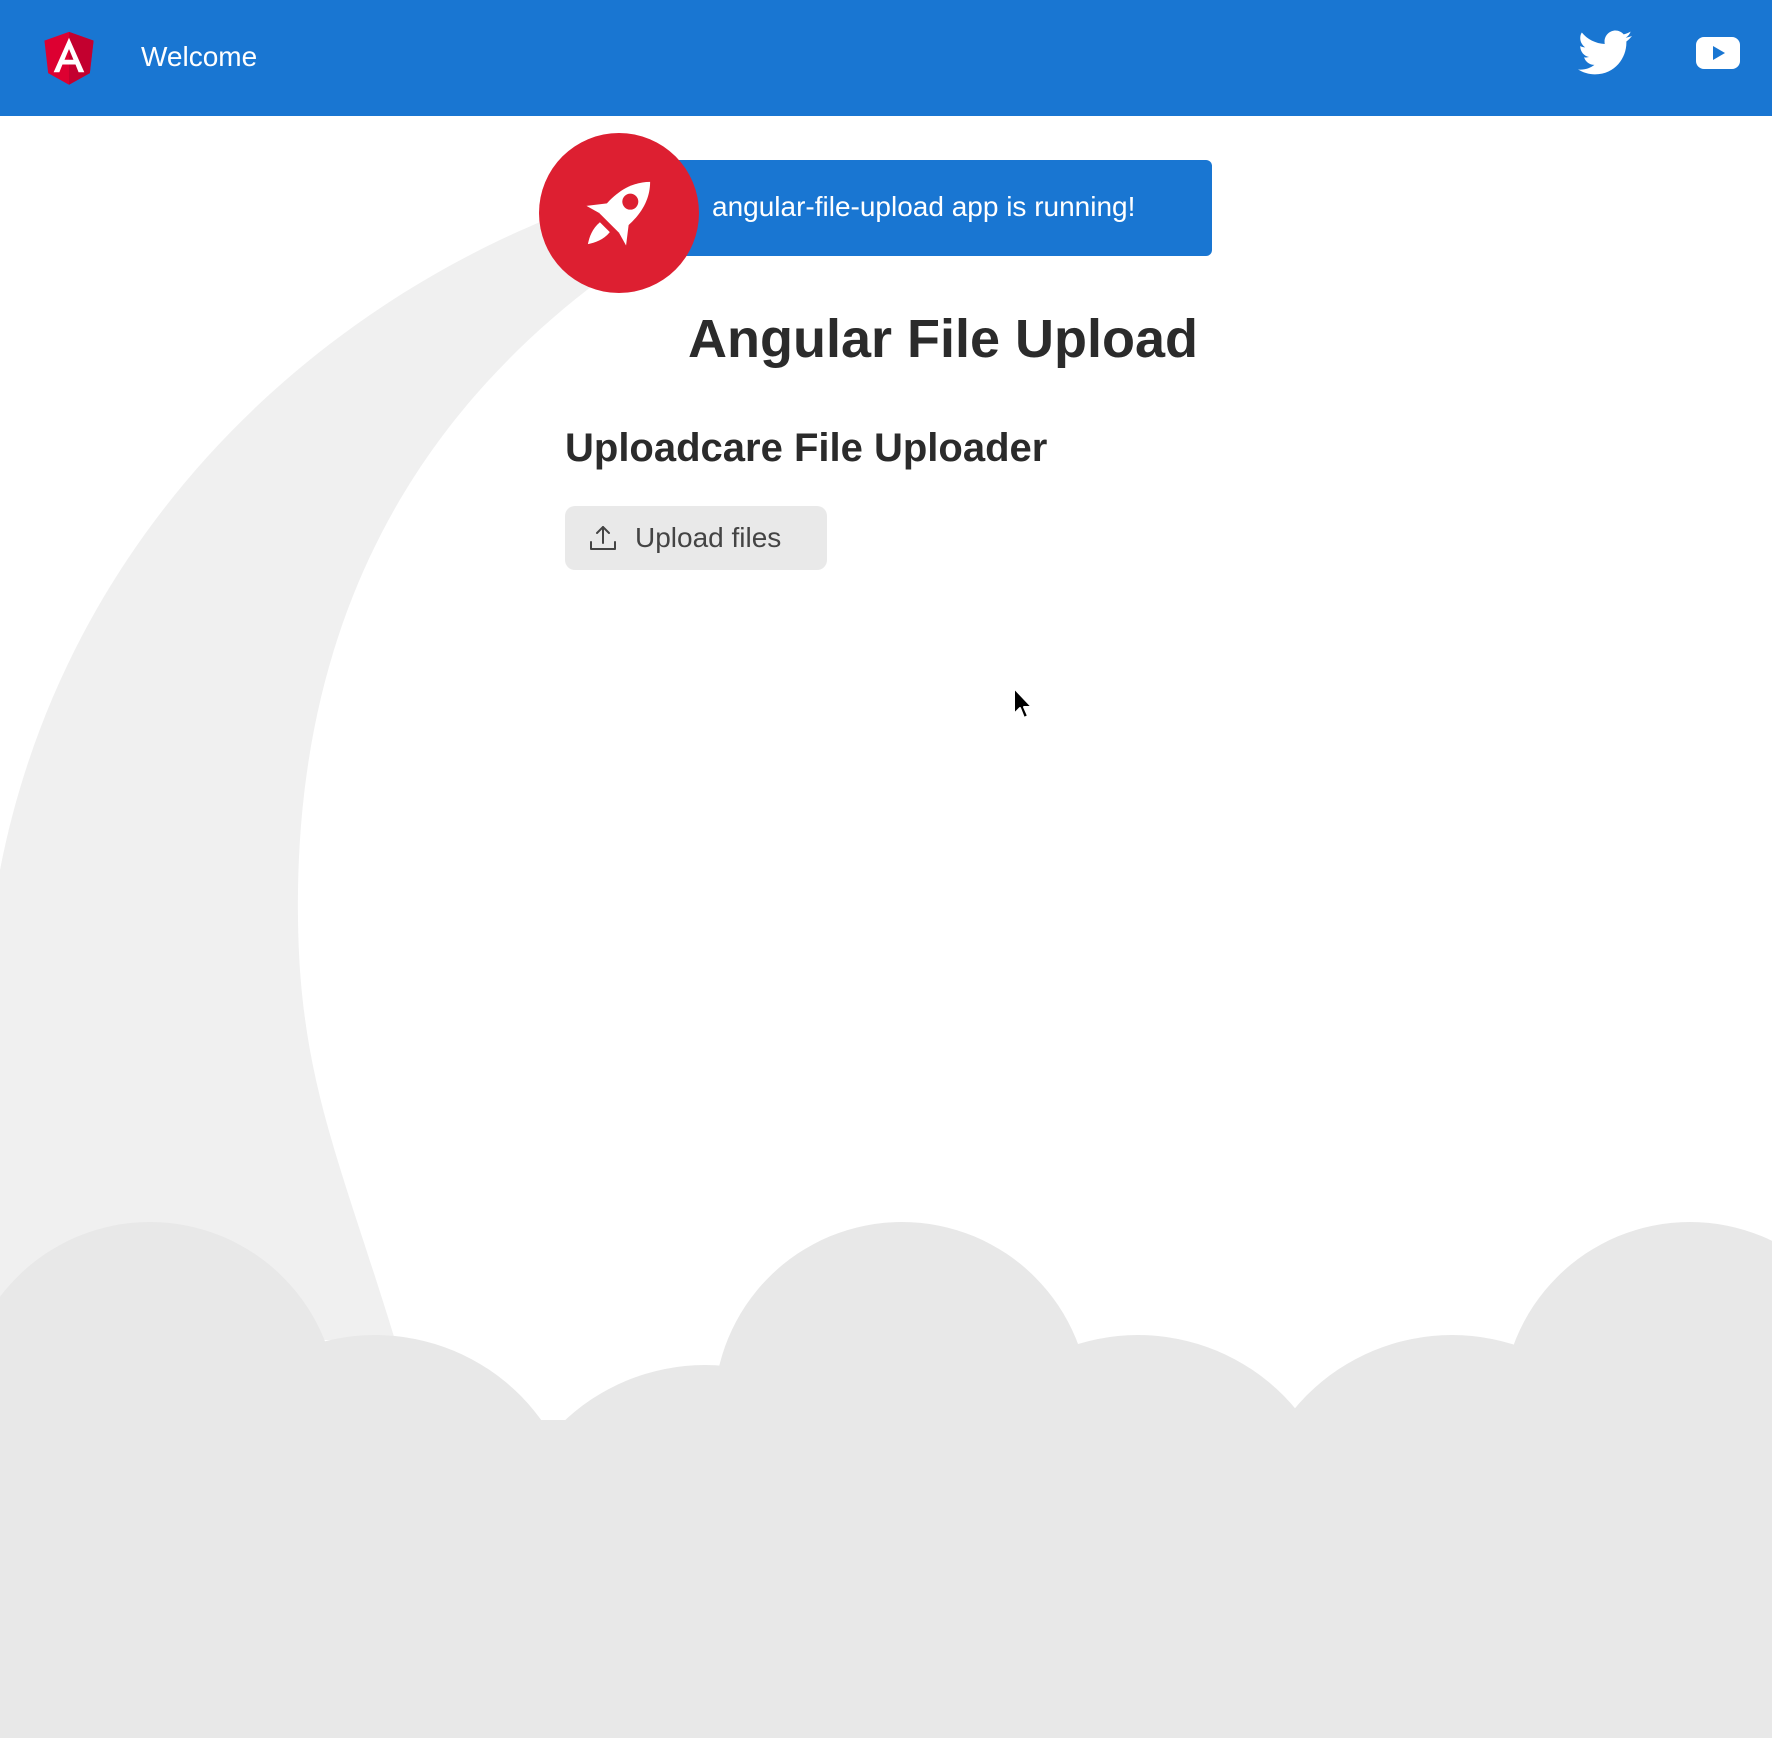  I want to click on angular-logo-icon, so click(69, 58).